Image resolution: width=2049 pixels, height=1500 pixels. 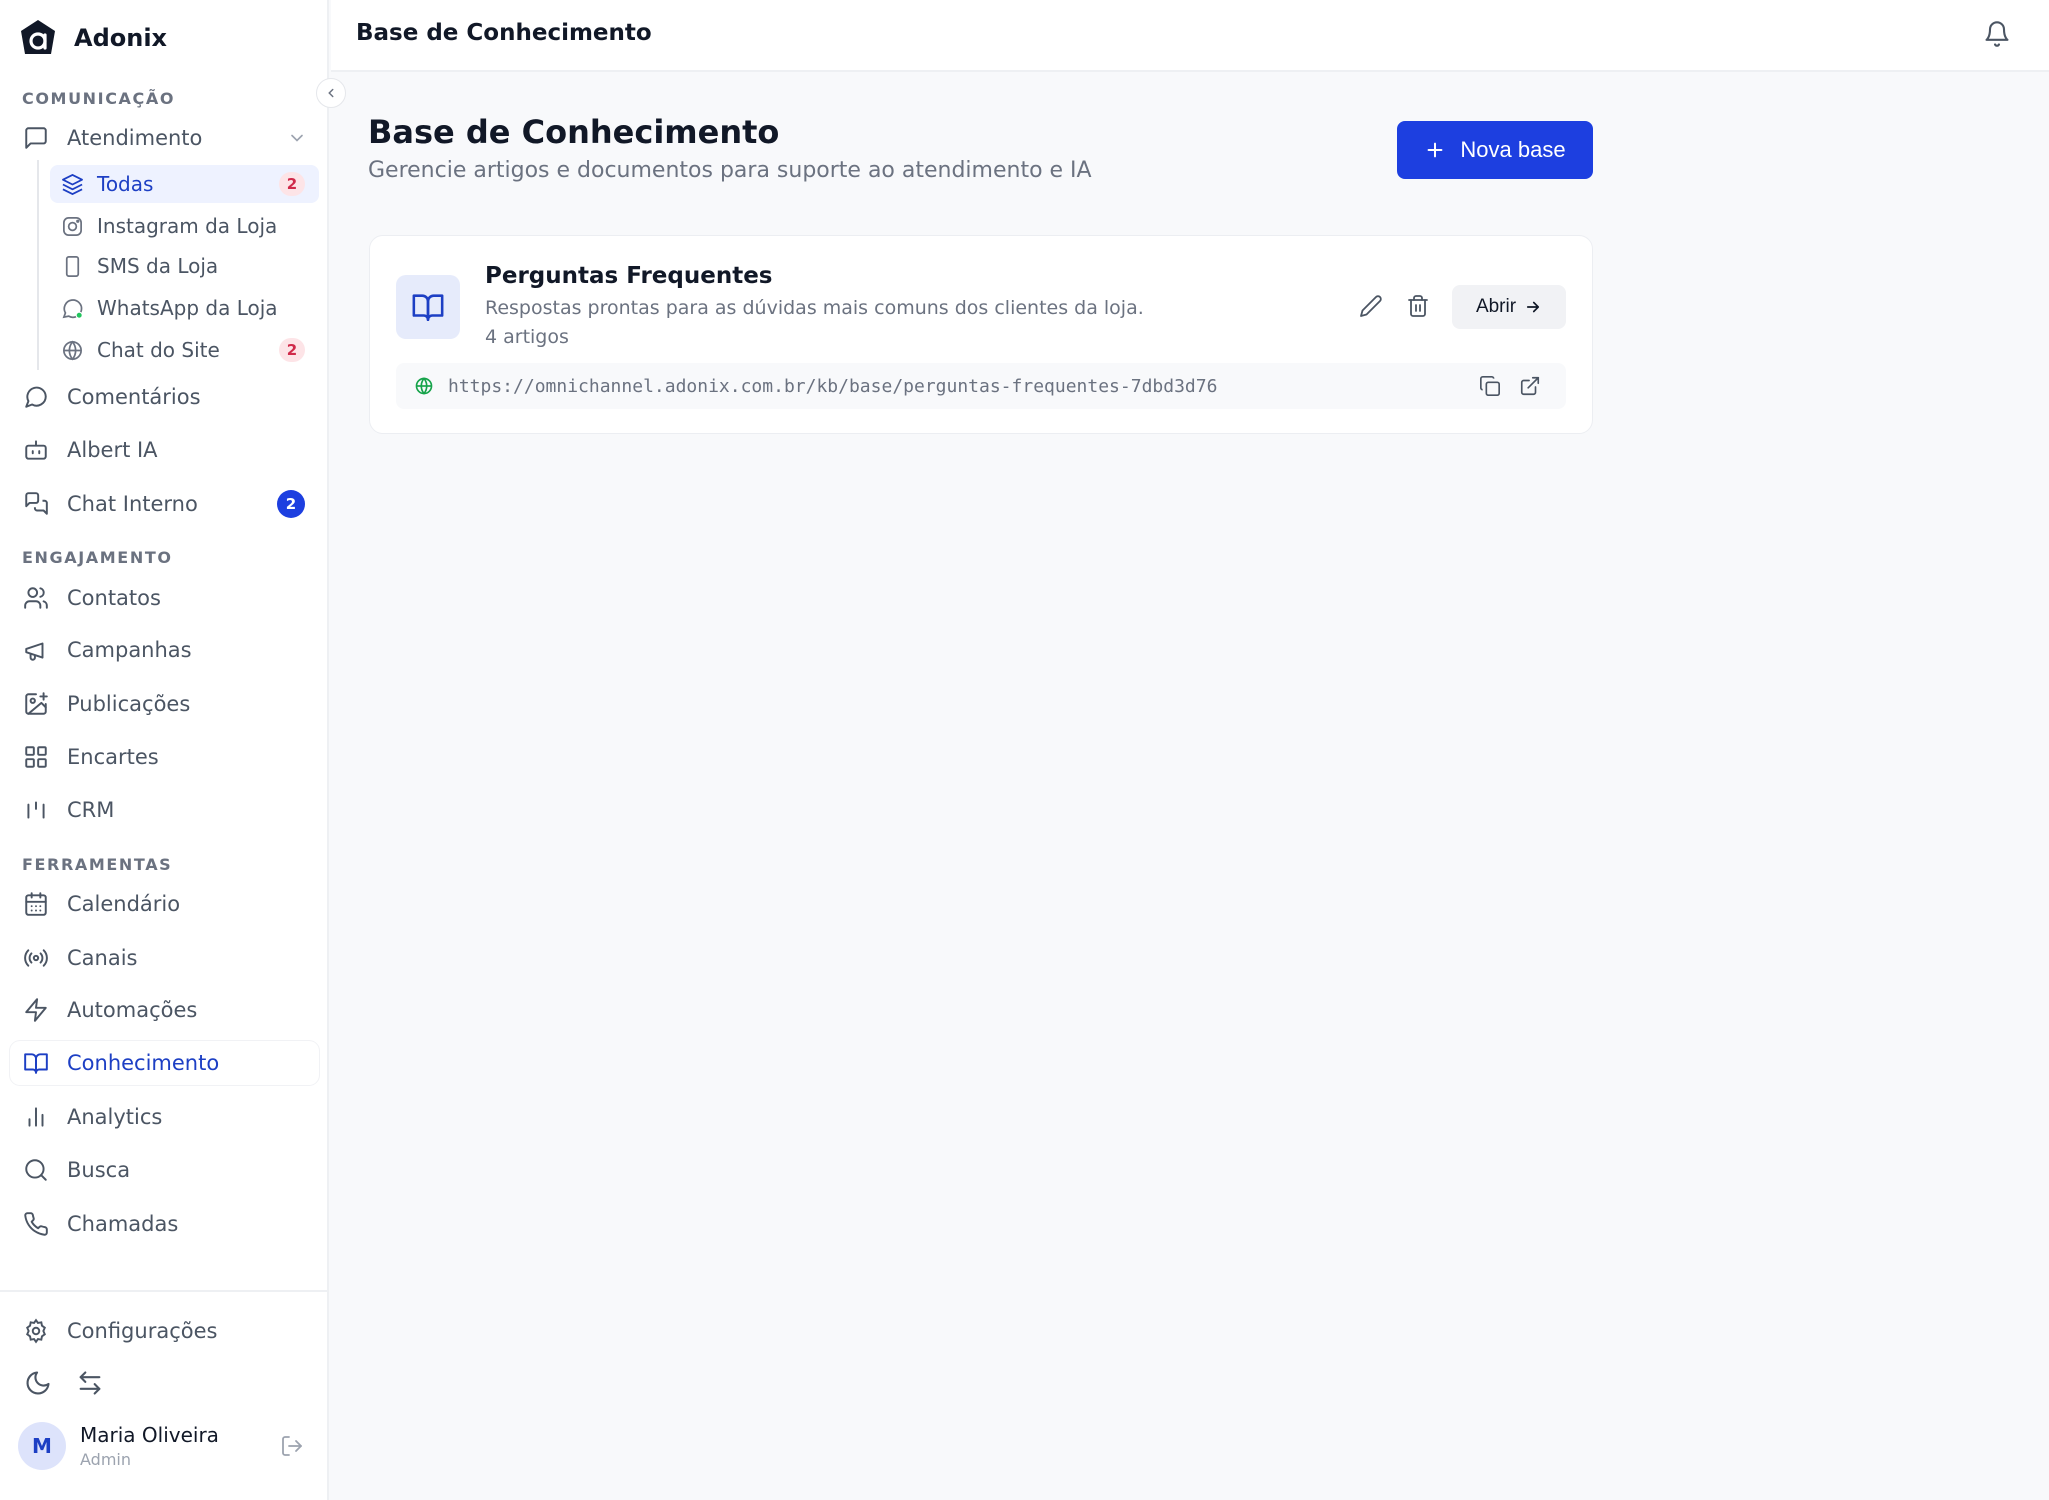 I want to click on sidebar-item-publicacoes: Publicações, so click(x=164, y=704).